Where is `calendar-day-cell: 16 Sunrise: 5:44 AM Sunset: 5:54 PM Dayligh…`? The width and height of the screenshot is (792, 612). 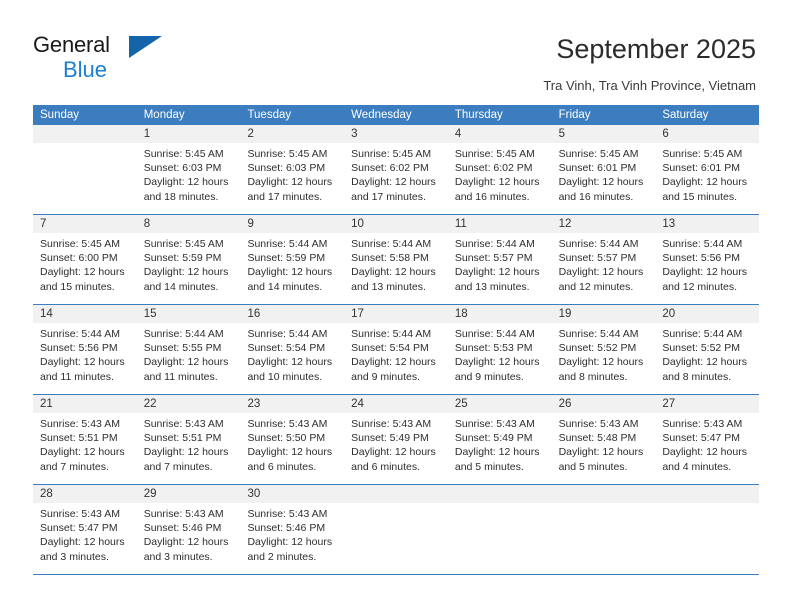
calendar-day-cell: 16 Sunrise: 5:44 AM Sunset: 5:54 PM Dayligh… is located at coordinates (292, 349).